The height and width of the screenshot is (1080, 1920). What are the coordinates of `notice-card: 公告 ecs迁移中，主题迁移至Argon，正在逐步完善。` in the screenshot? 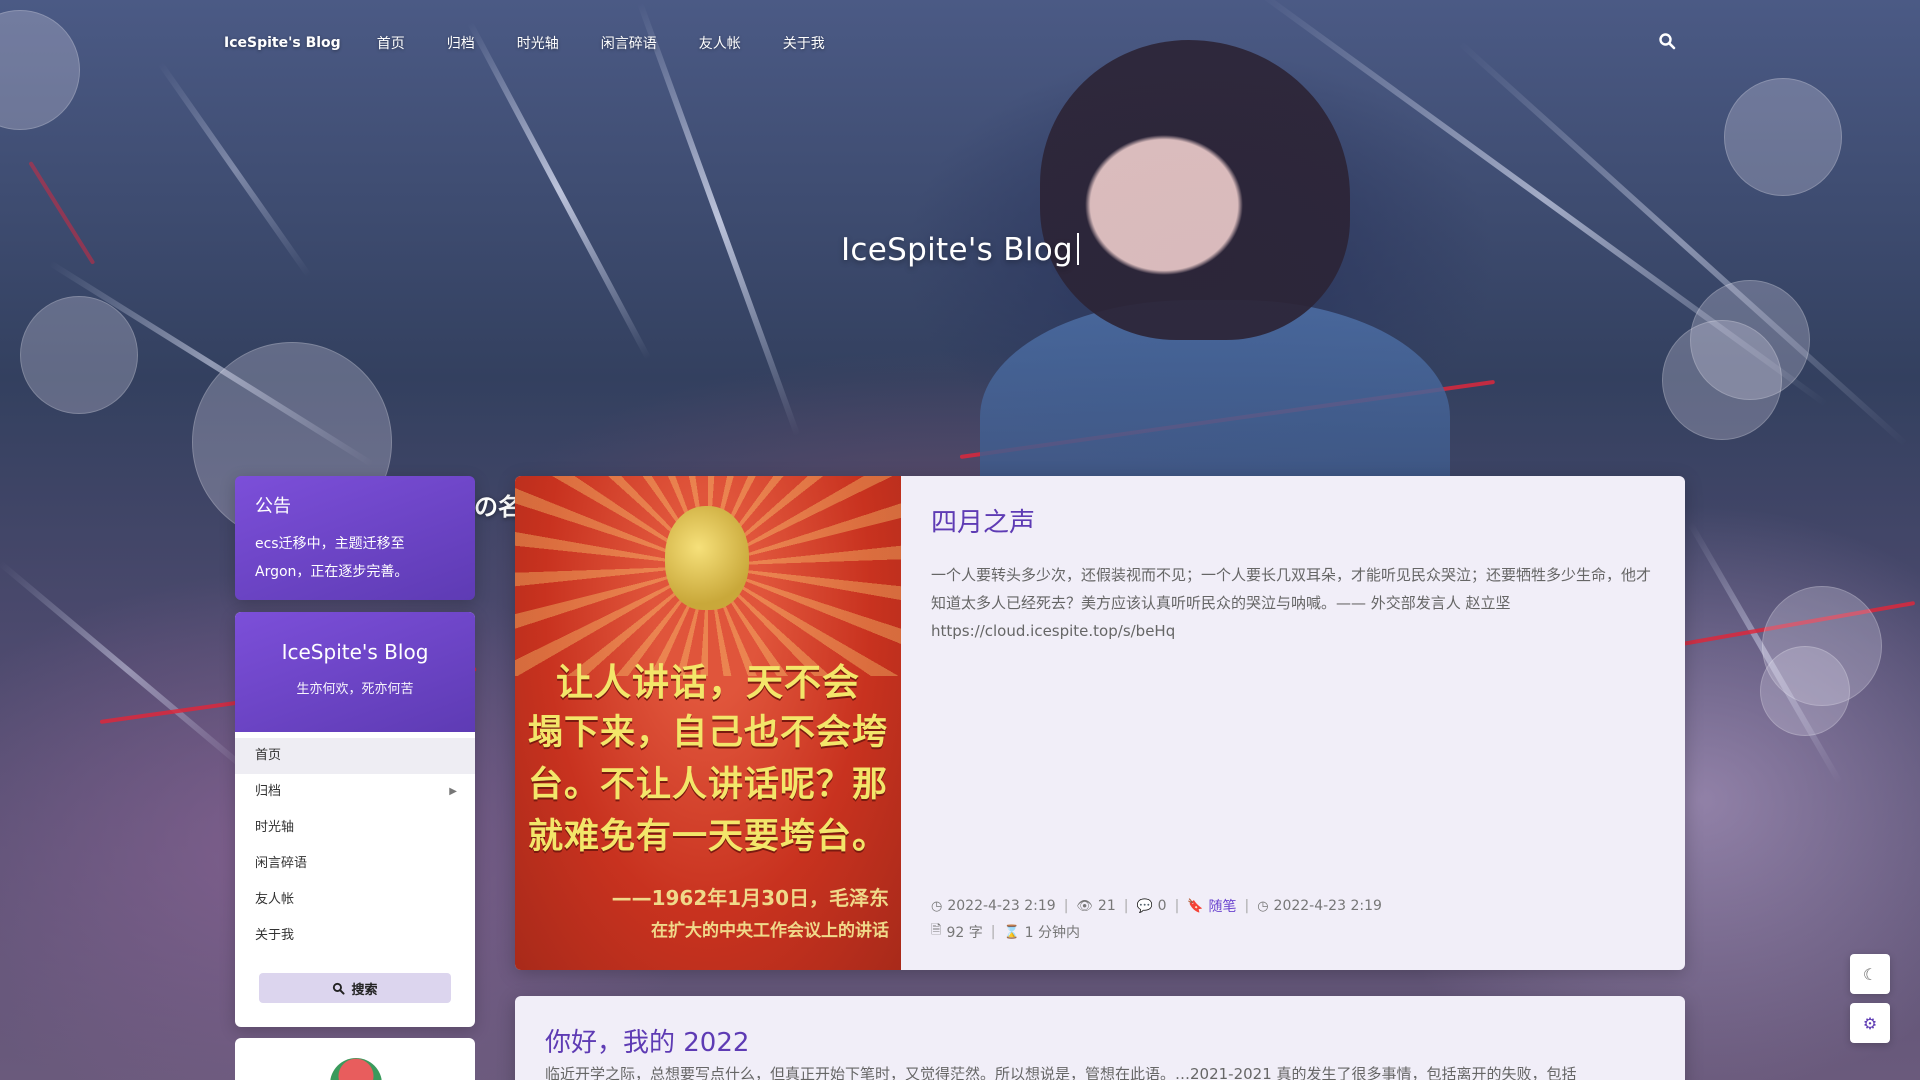 It's located at (355, 538).